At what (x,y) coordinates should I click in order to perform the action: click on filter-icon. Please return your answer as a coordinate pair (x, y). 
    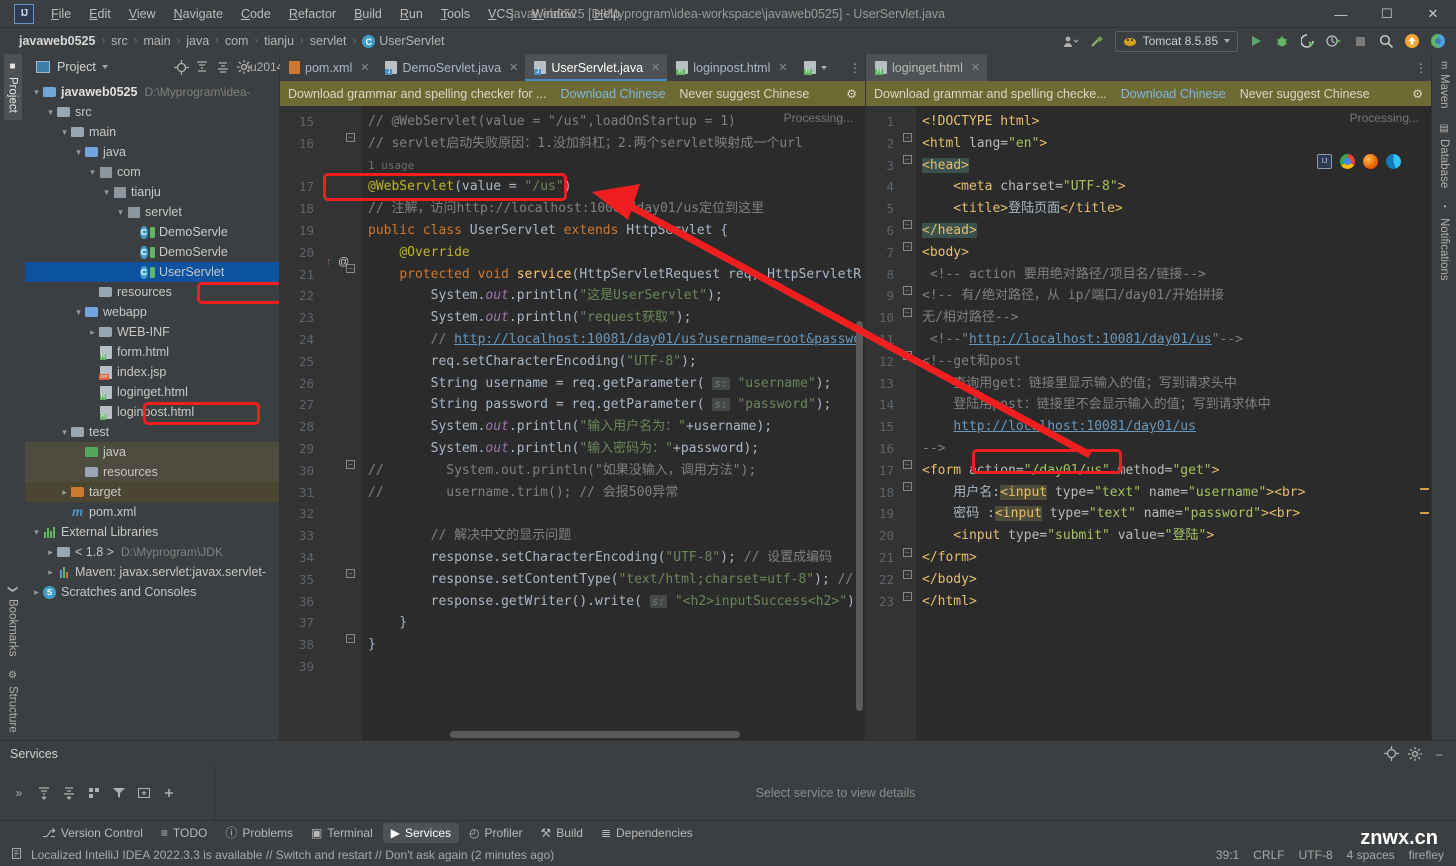
    Looking at the image, I should click on (119, 793).